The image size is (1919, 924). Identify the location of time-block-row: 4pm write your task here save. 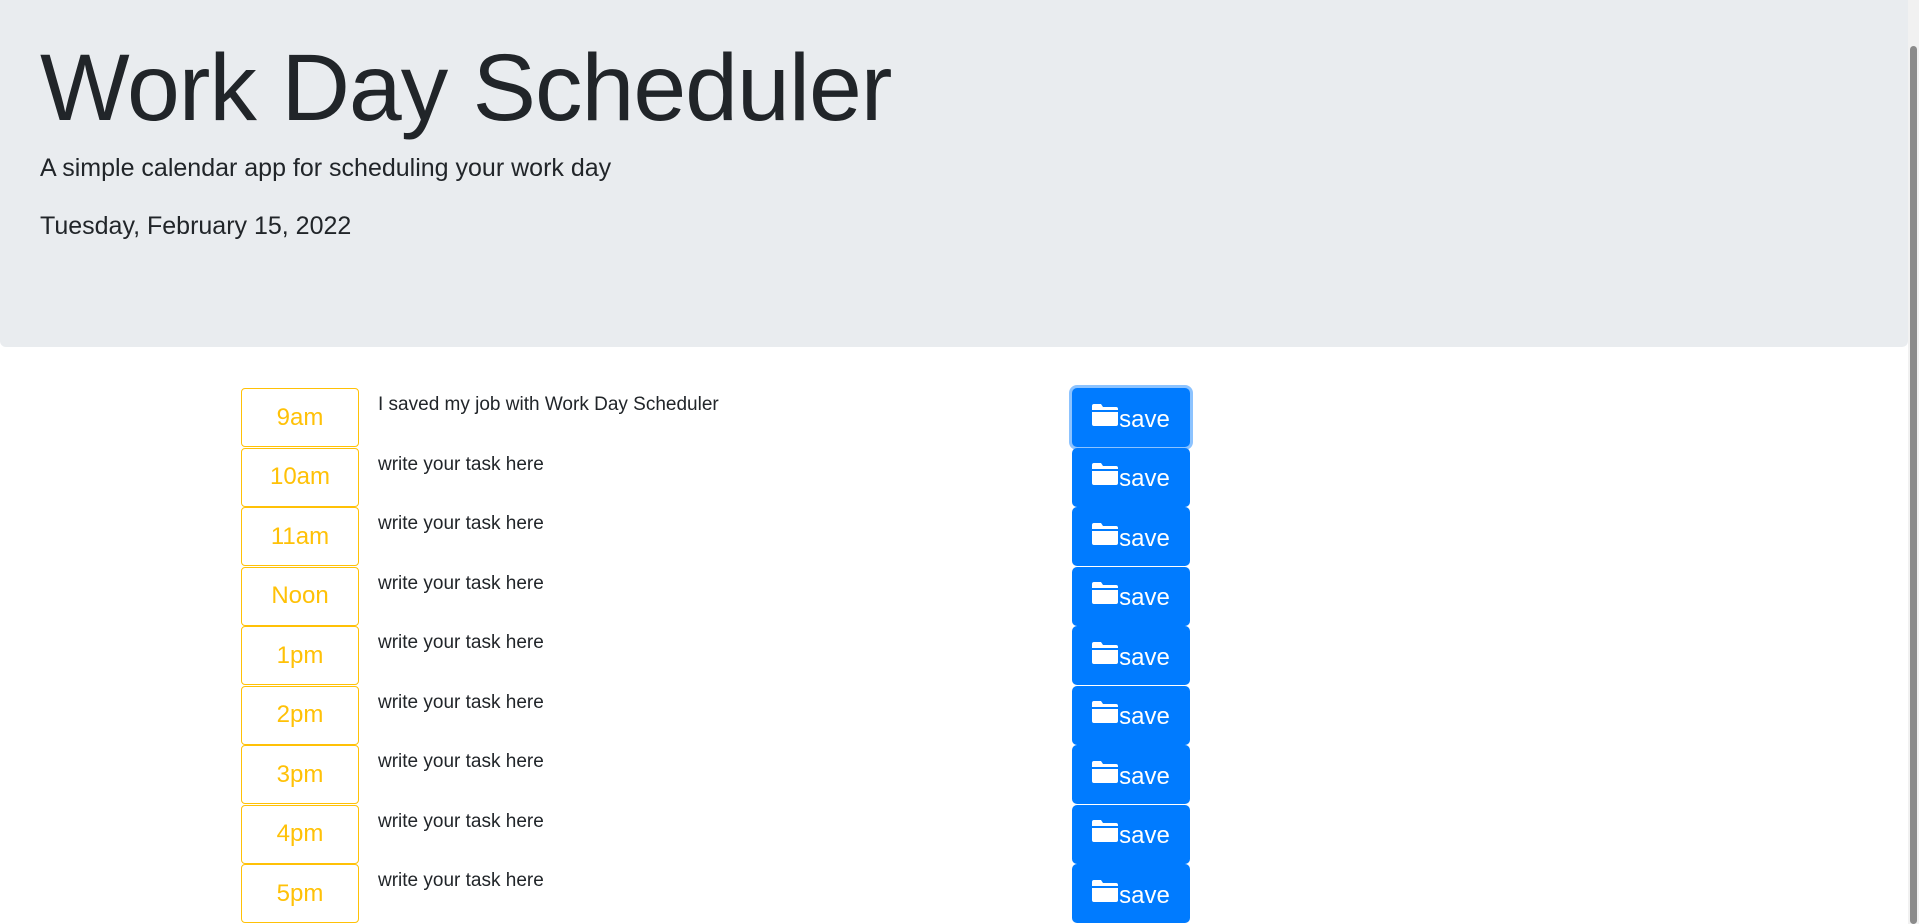
(716, 834).